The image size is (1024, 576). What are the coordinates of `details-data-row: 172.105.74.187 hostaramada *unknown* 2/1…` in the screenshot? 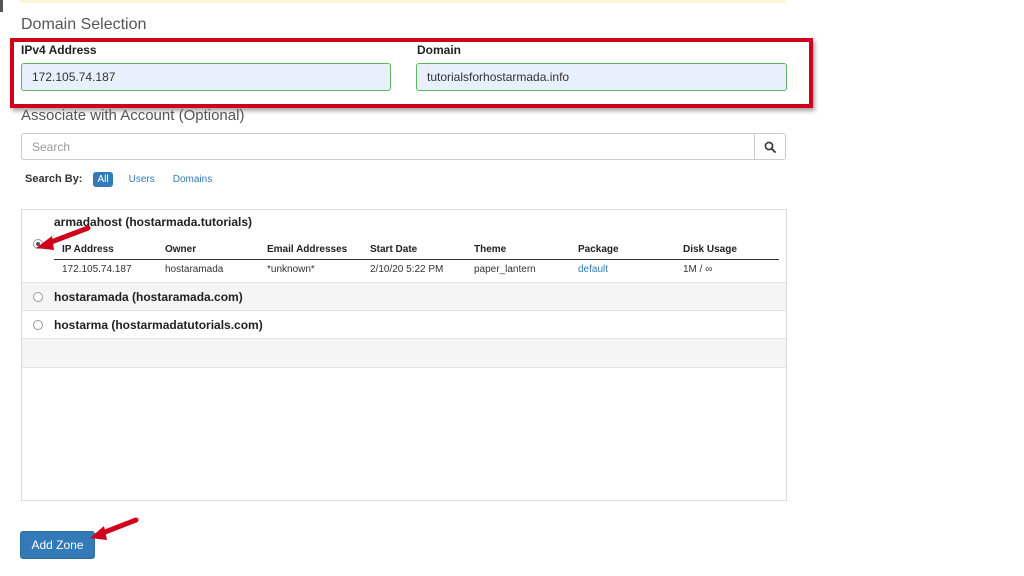 It's located at (416, 270).